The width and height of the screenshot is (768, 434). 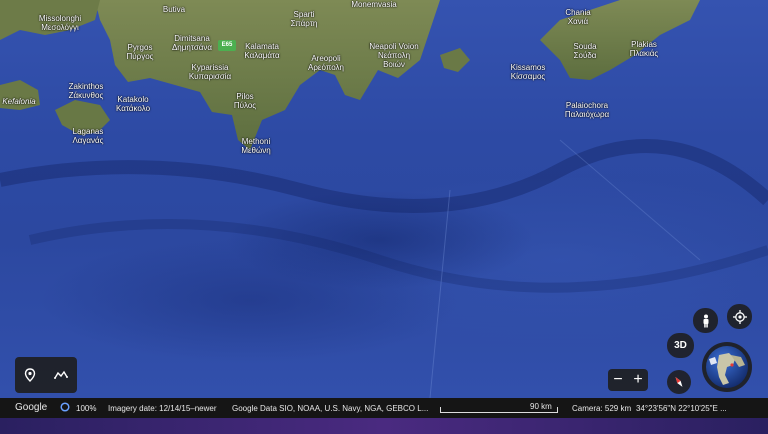 What do you see at coordinates (210, 72) in the screenshot?
I see `label-kyparissia: Kyparissia Κυπαρισσία` at bounding box center [210, 72].